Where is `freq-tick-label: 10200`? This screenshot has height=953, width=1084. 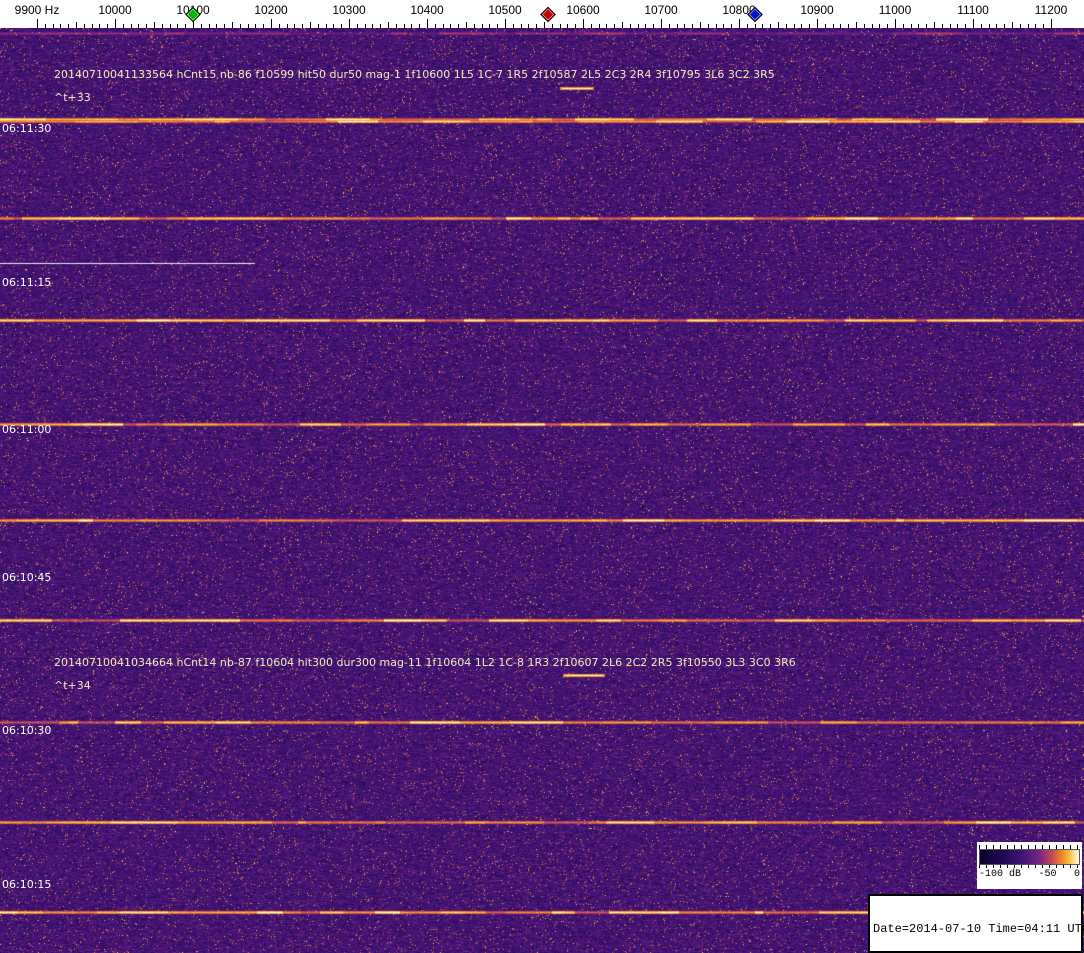
freq-tick-label: 10200 is located at coordinates (271, 10).